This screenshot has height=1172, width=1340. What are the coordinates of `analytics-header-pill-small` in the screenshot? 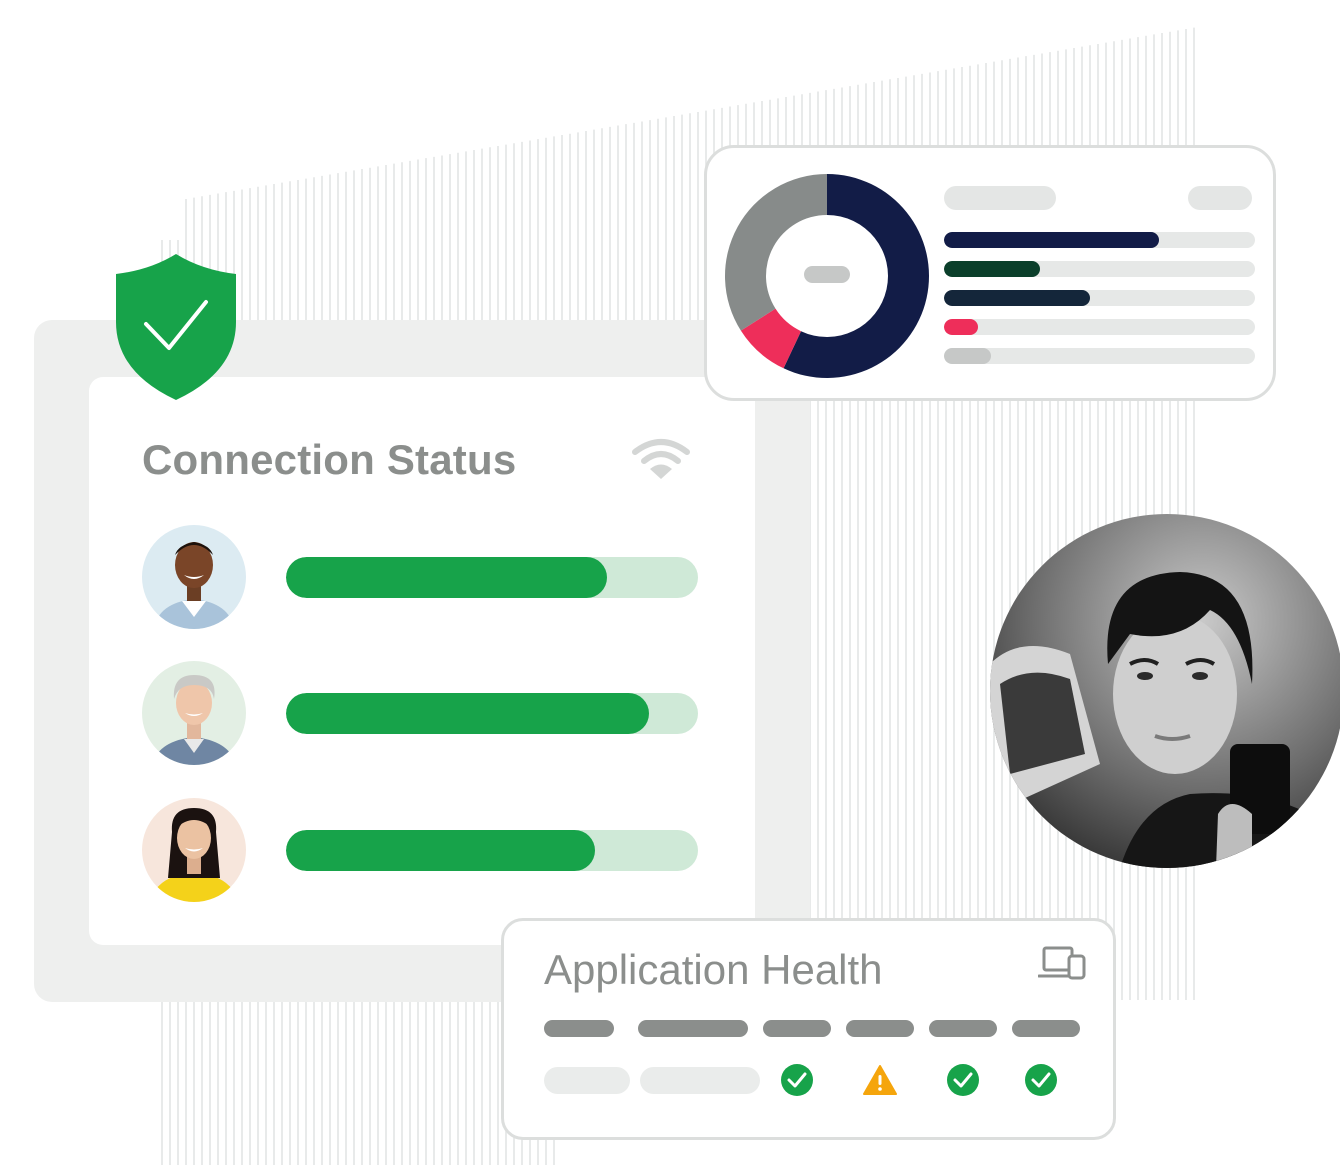 It's located at (1220, 198).